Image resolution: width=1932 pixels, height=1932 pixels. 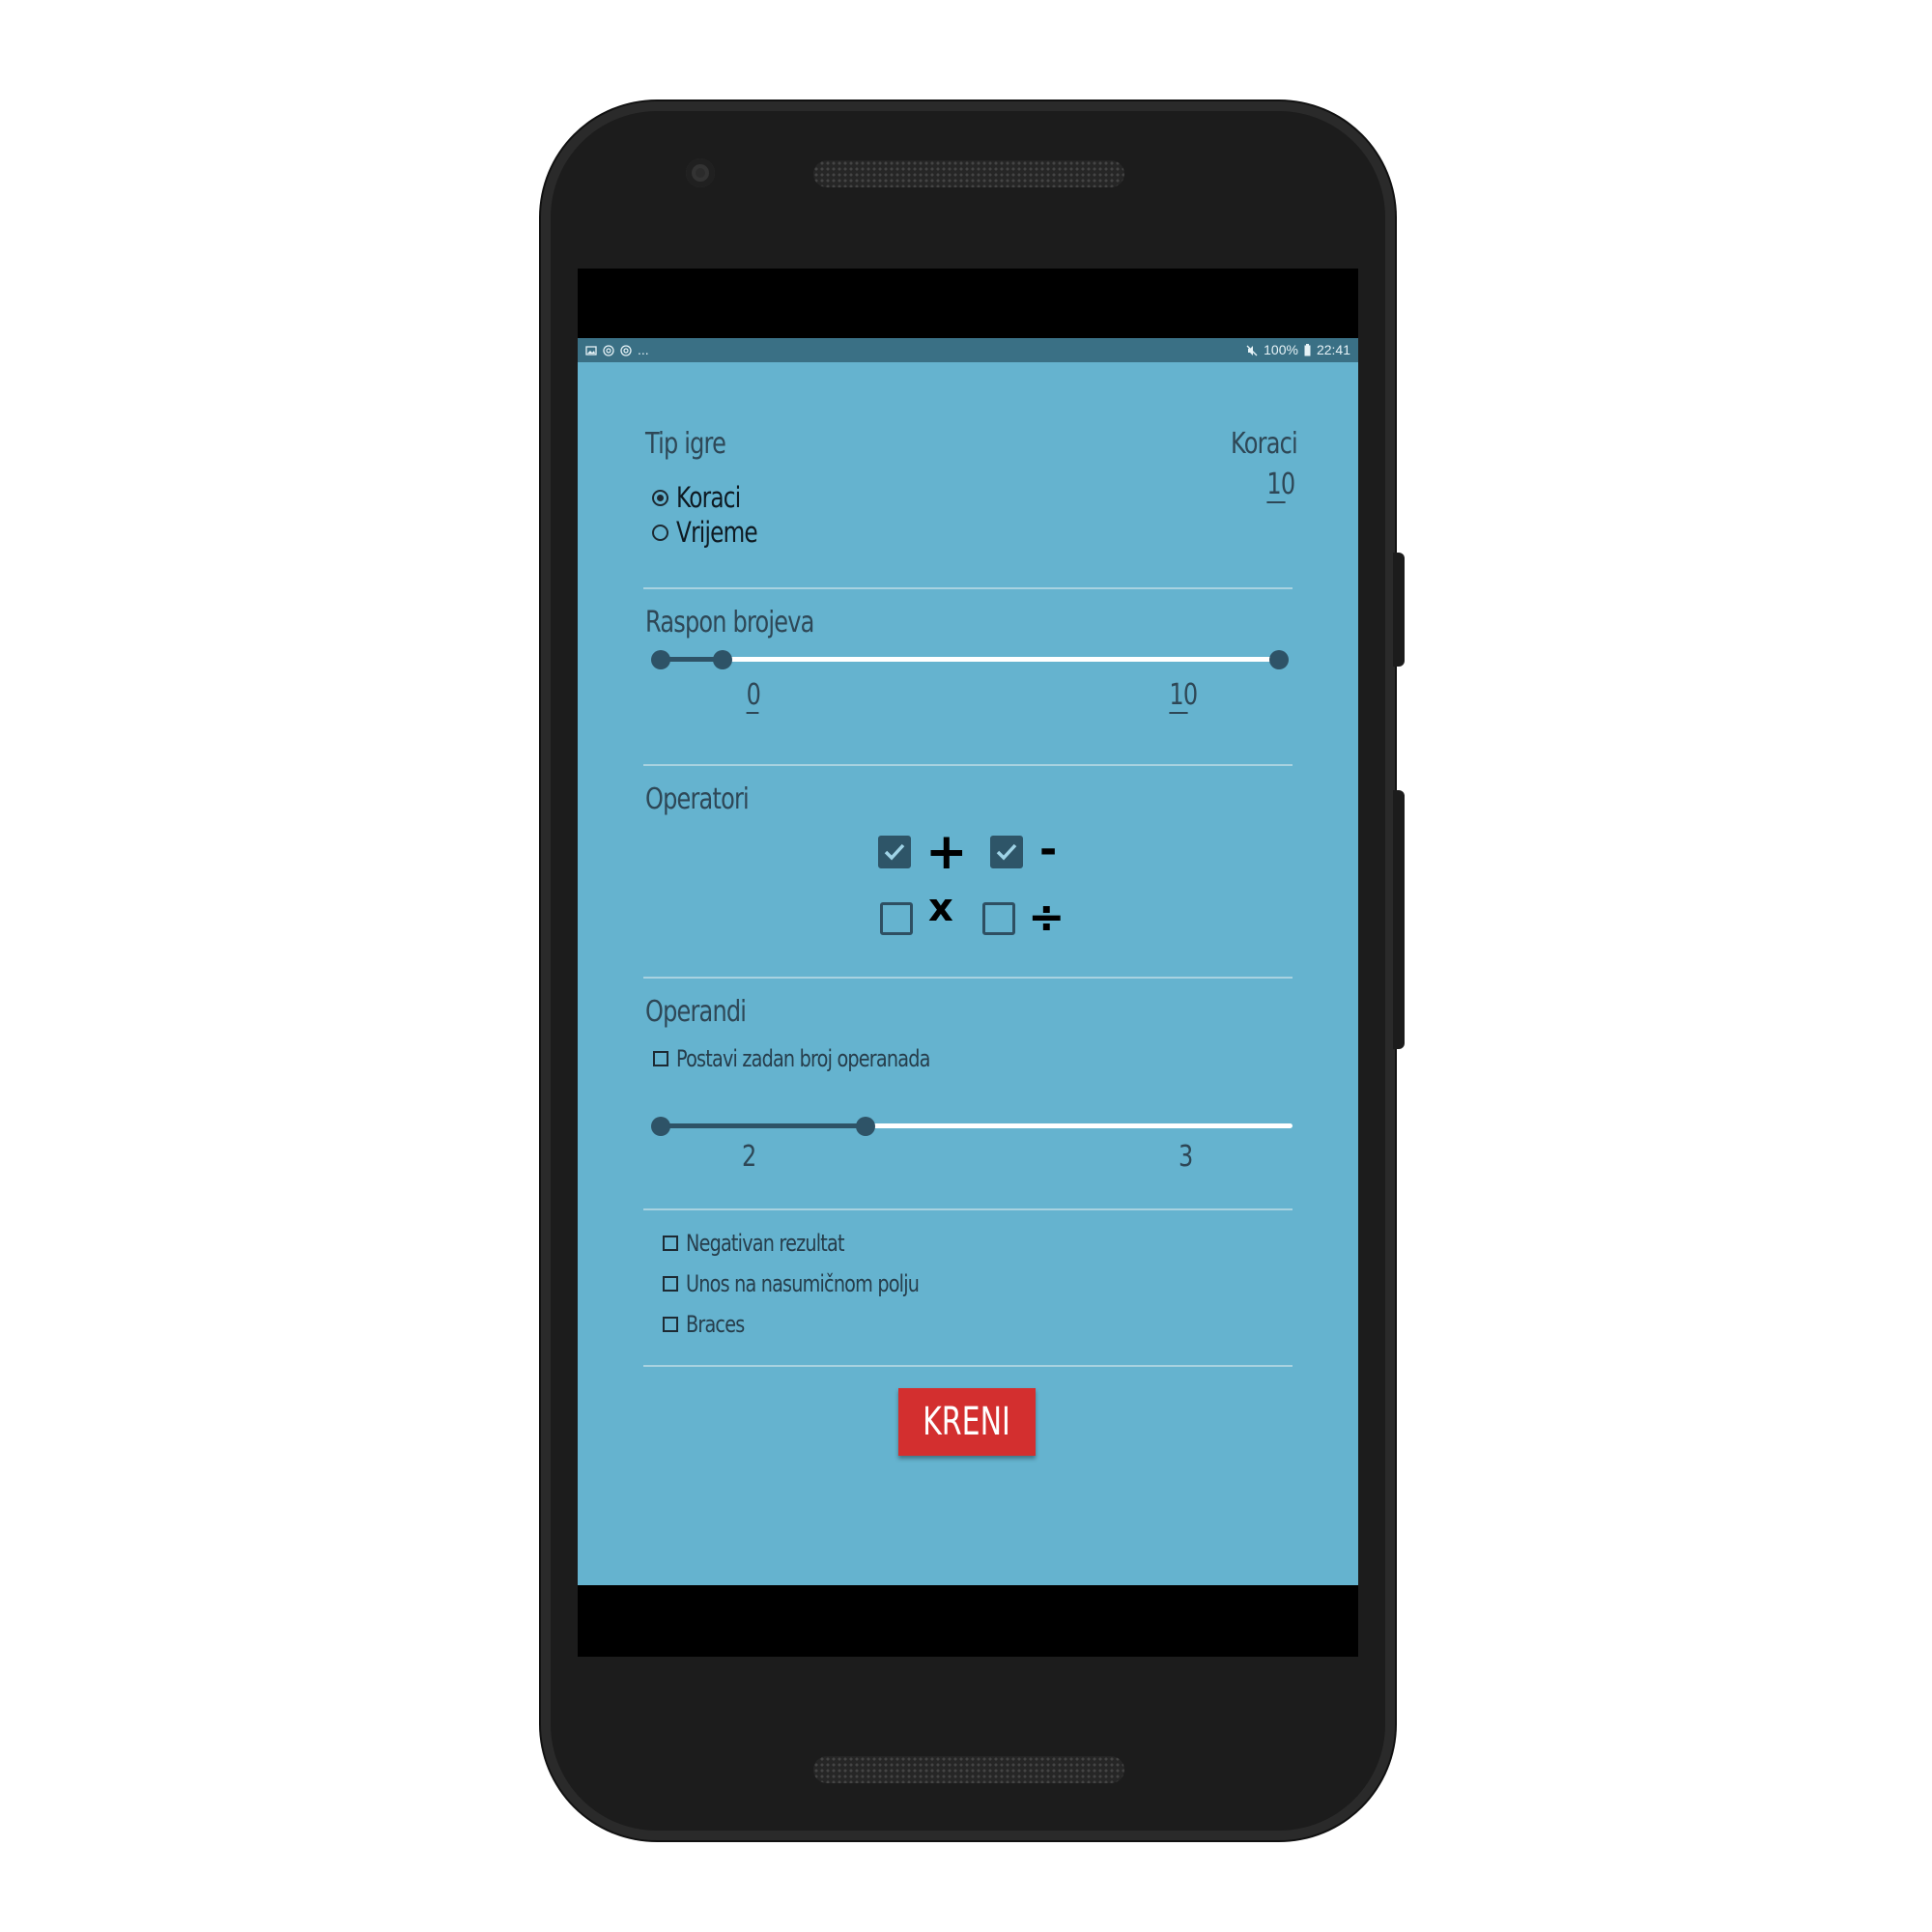 What do you see at coordinates (1046, 917) in the screenshot?
I see `operator-divide-symbol: ÷` at bounding box center [1046, 917].